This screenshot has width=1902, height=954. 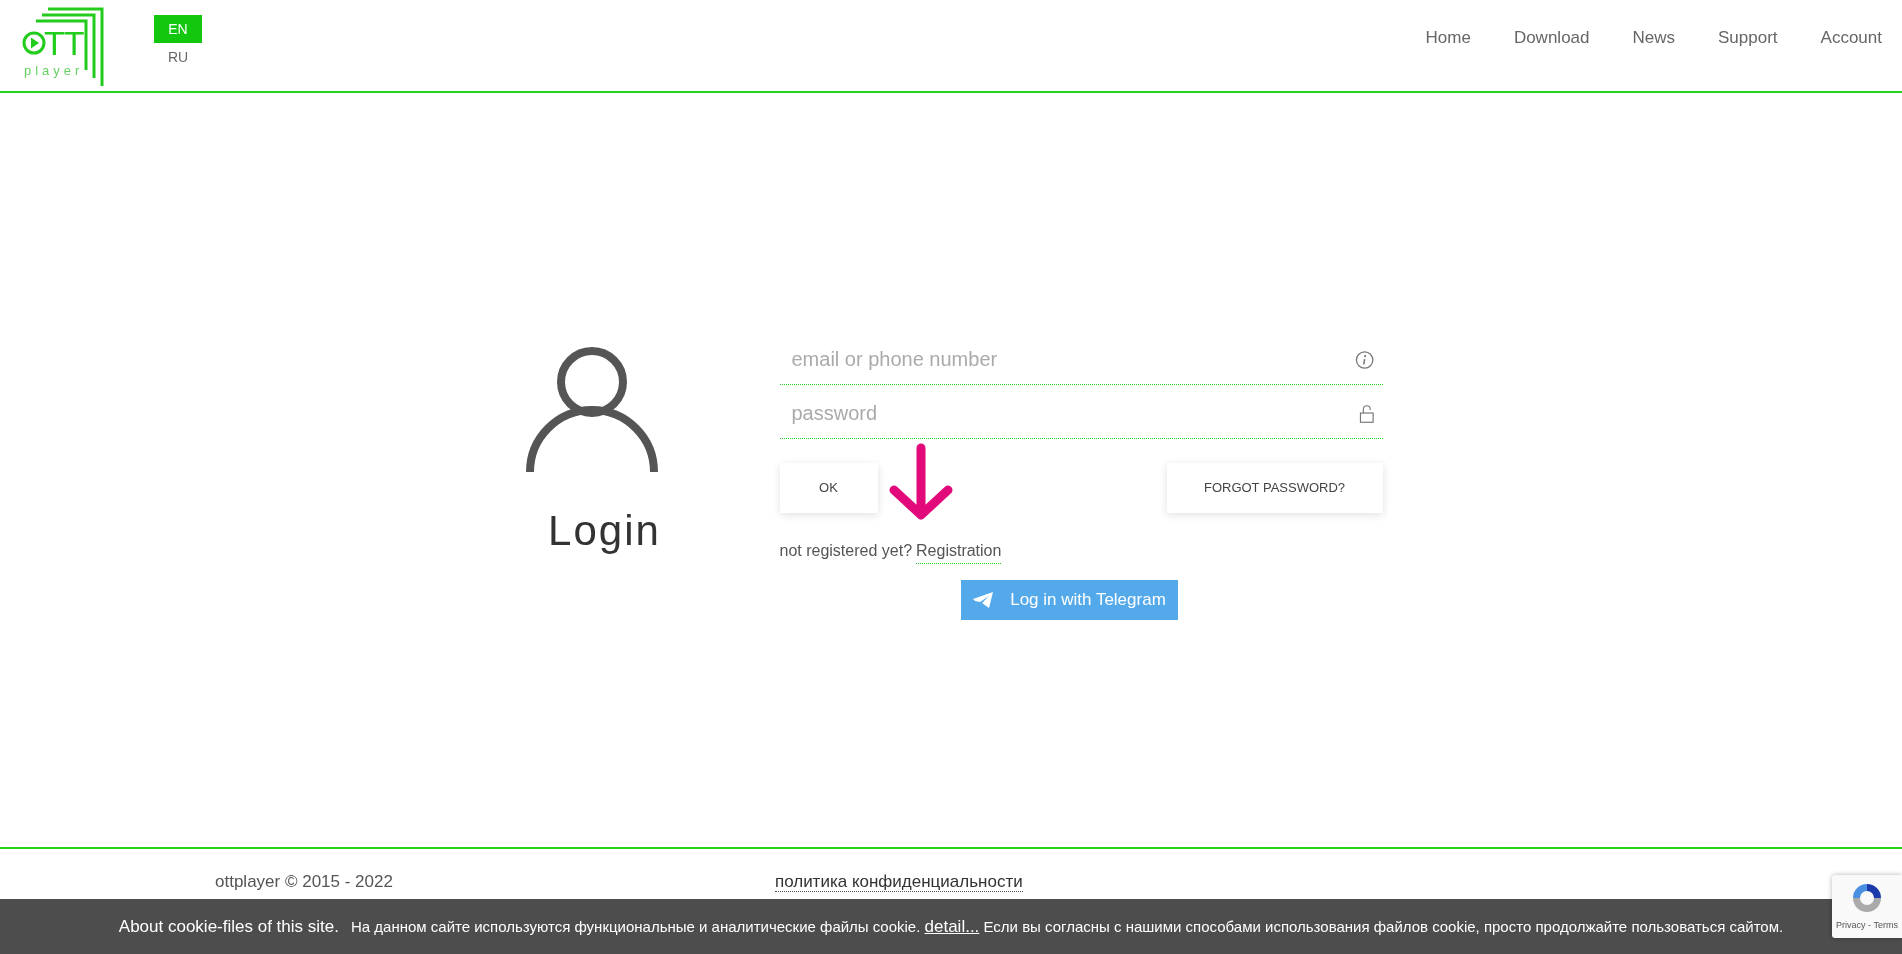 I want to click on nav-link: Account, so click(x=1851, y=37).